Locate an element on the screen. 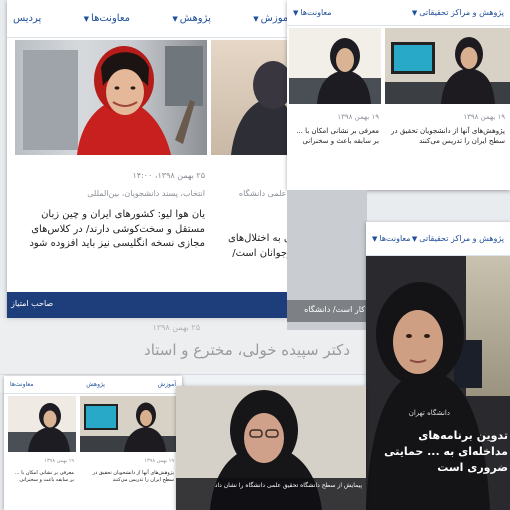  second-article-tag: از علمی دانشگاه is located at coordinates (253, 194).